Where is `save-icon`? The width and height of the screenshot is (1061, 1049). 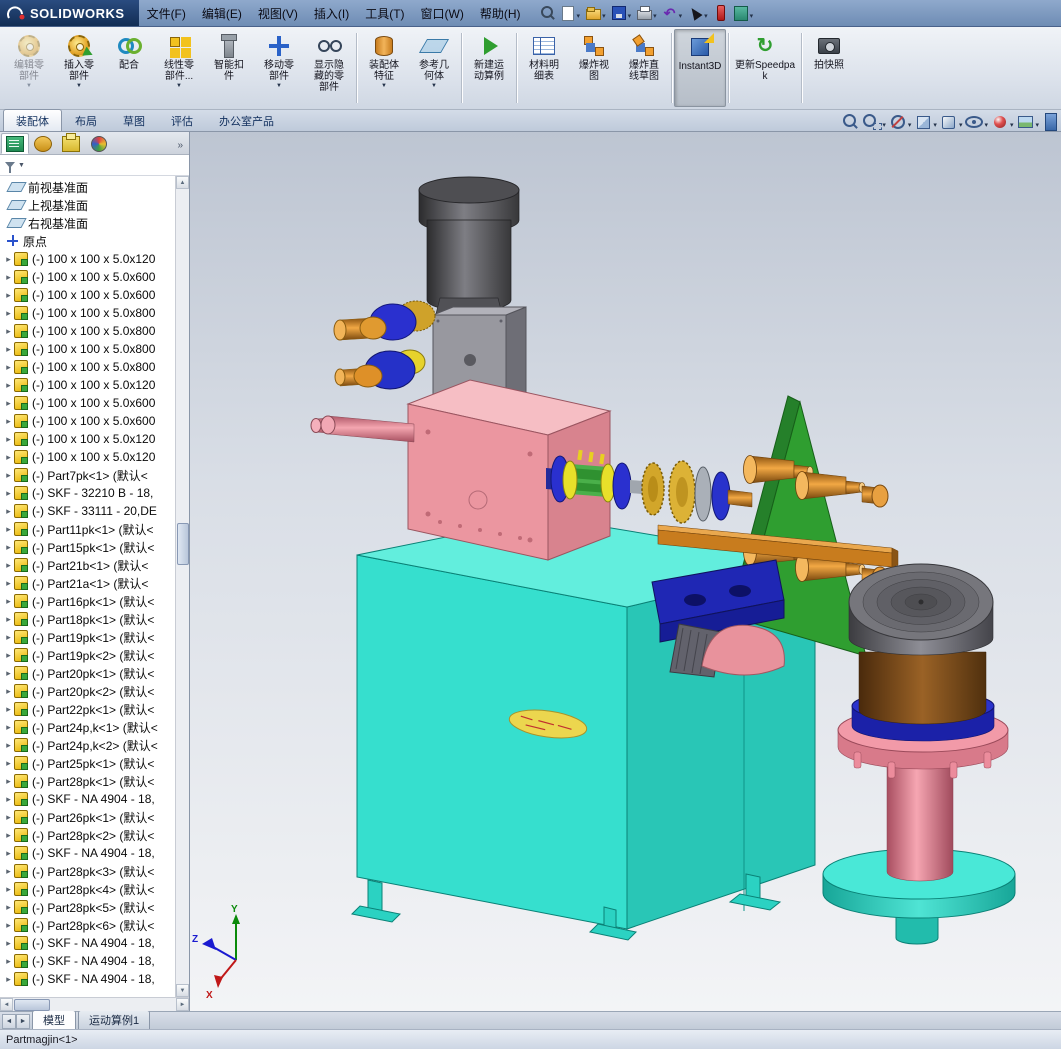
save-icon is located at coordinates (619, 13).